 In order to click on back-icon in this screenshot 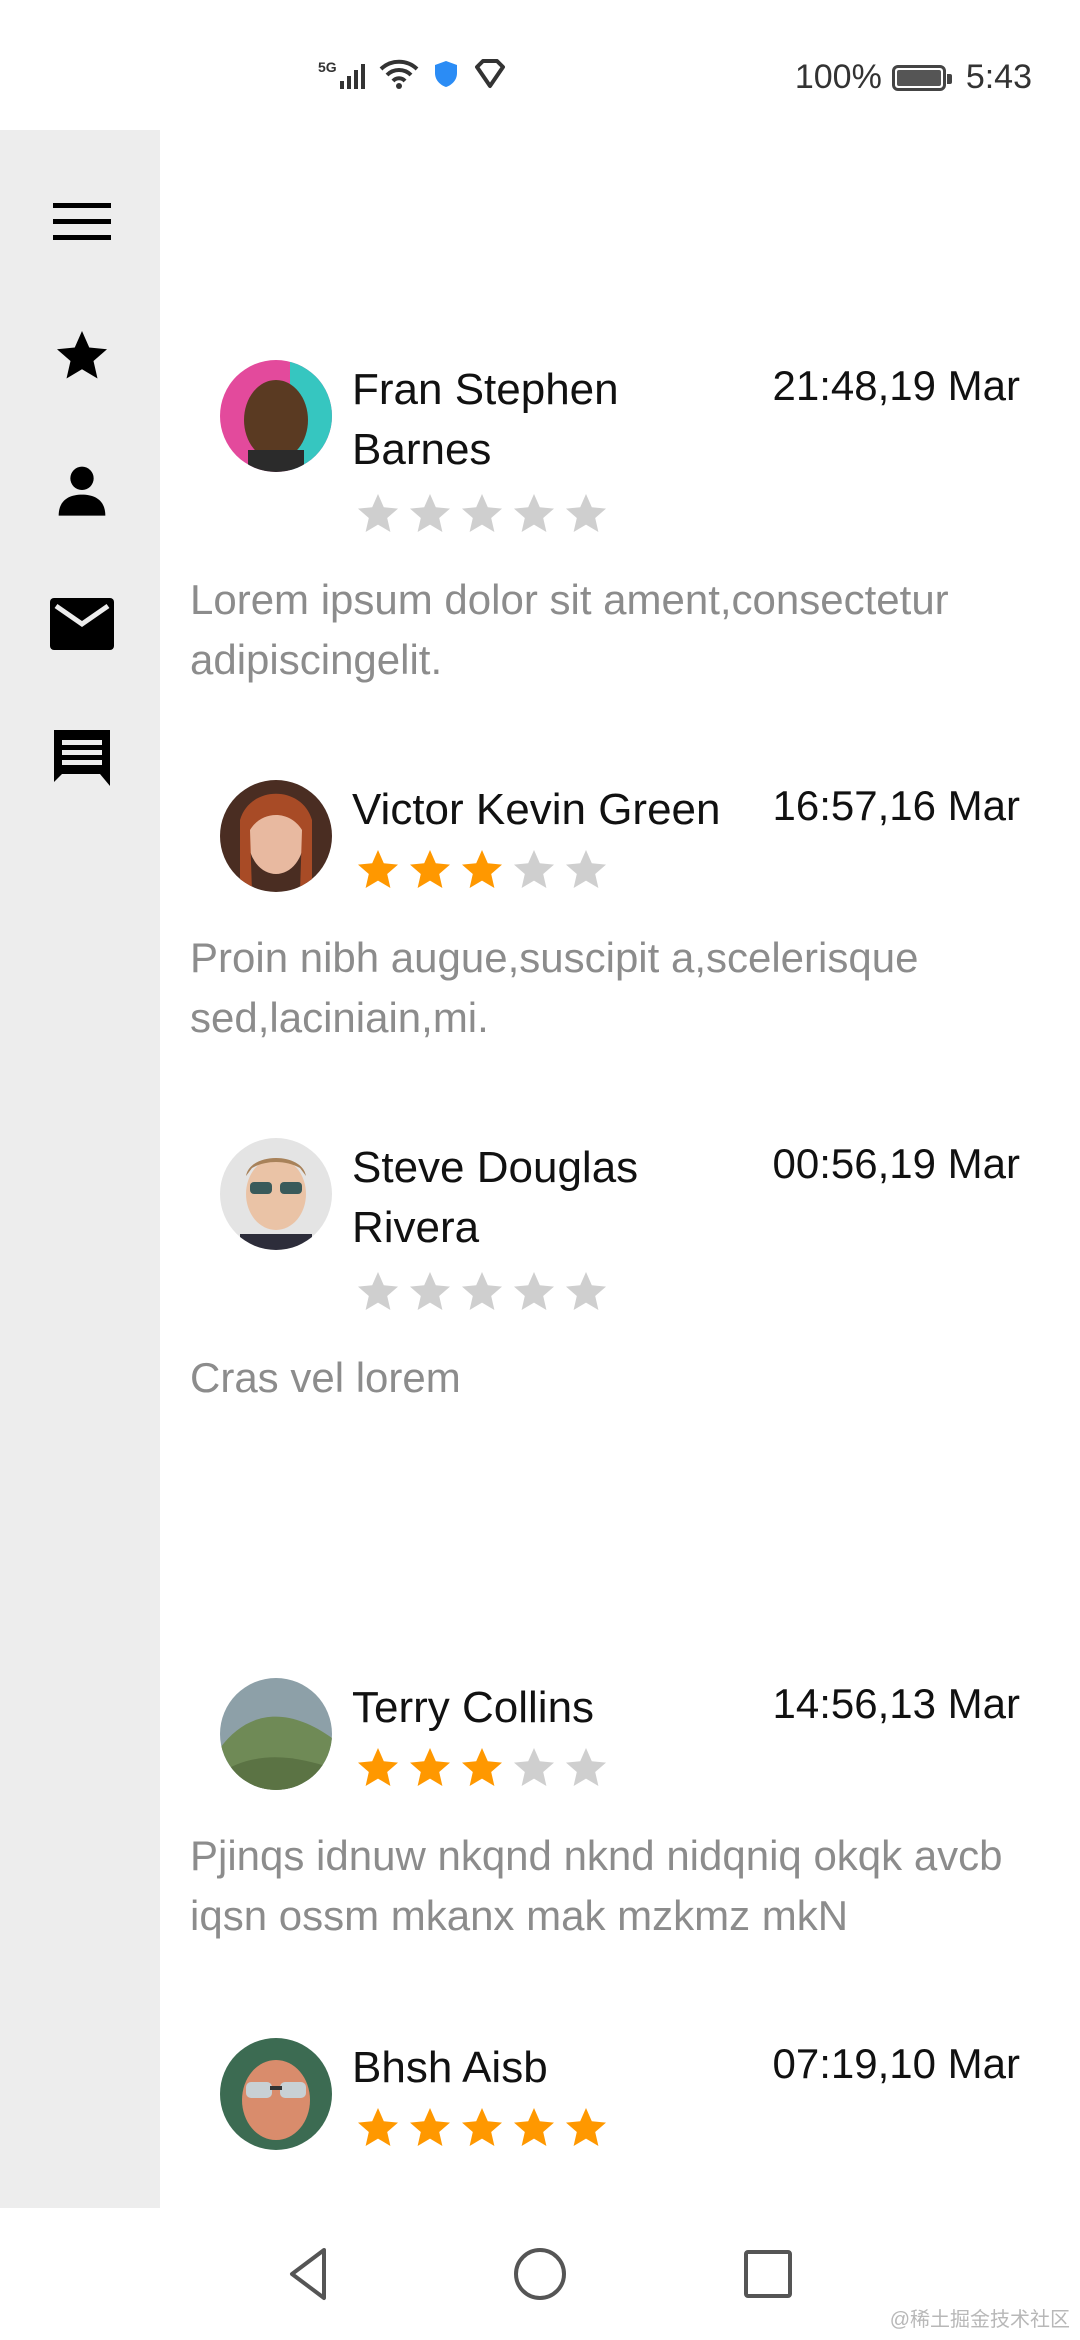, I will do `click(310, 2274)`.